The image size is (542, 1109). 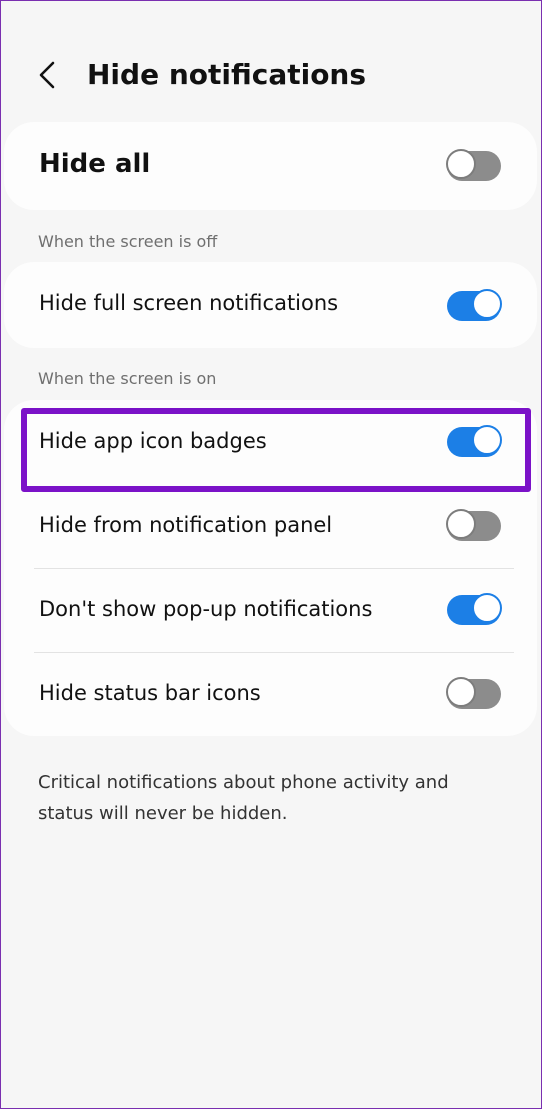 What do you see at coordinates (150, 693) in the screenshot?
I see `hide-status-bar-icons-label: Hide status bar icons` at bounding box center [150, 693].